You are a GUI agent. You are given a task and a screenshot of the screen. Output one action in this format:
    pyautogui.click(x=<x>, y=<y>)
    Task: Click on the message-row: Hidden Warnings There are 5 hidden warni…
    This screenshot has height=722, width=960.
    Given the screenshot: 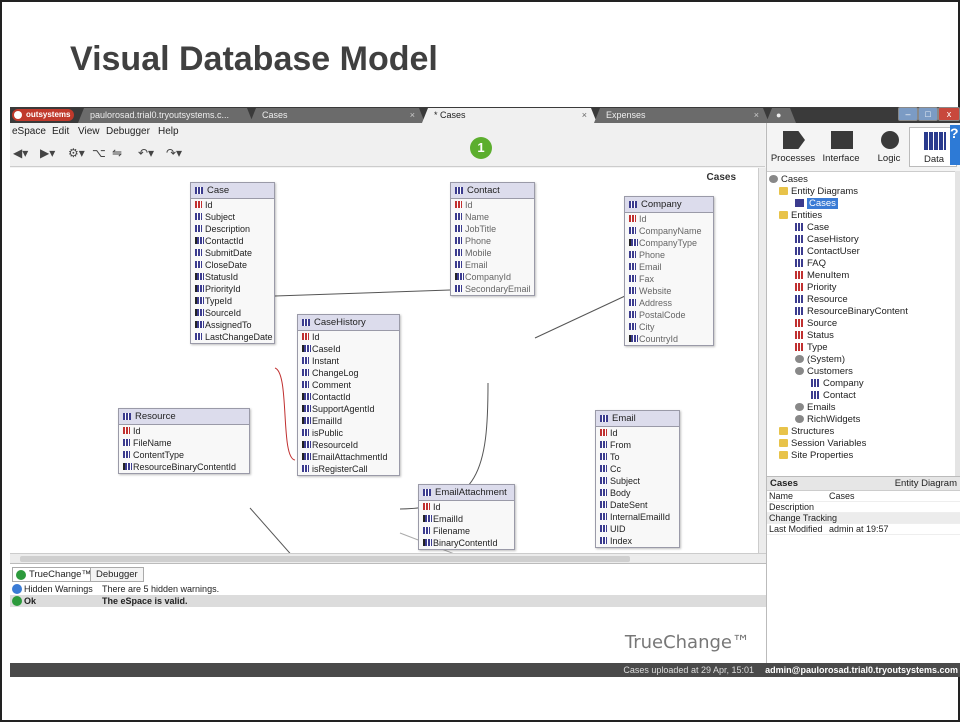 What is the action you would take?
    pyautogui.click(x=388, y=589)
    